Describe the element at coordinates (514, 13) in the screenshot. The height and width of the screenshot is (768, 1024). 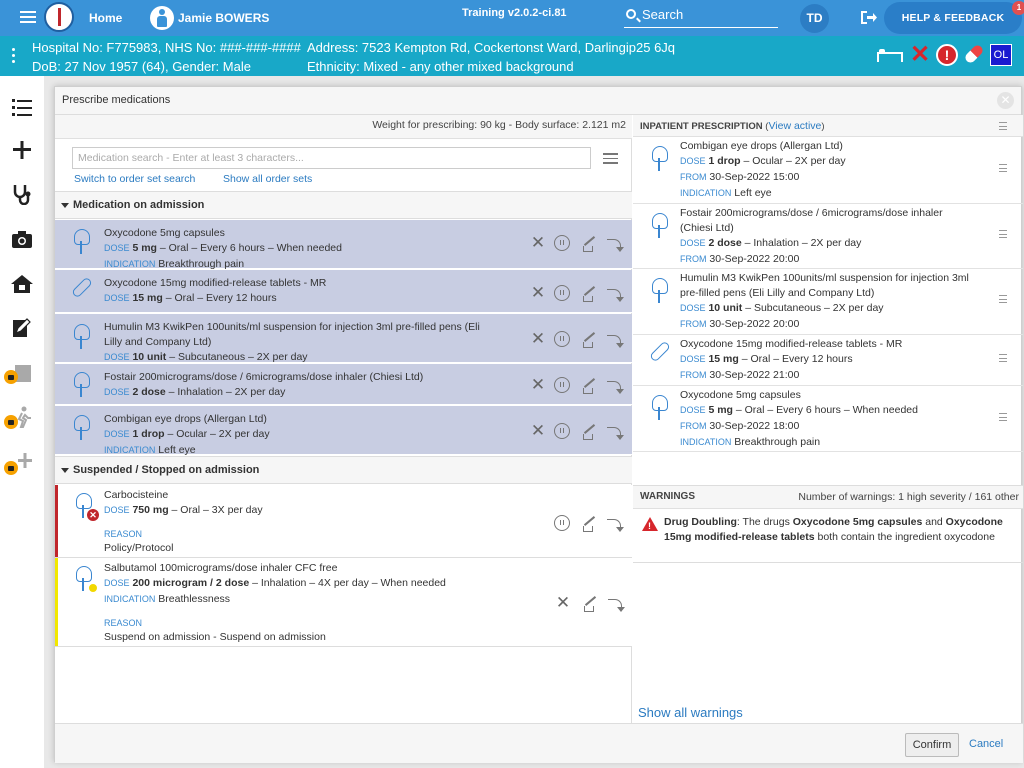
I see `version-label: Training v2.0.2-ci.81` at that location.